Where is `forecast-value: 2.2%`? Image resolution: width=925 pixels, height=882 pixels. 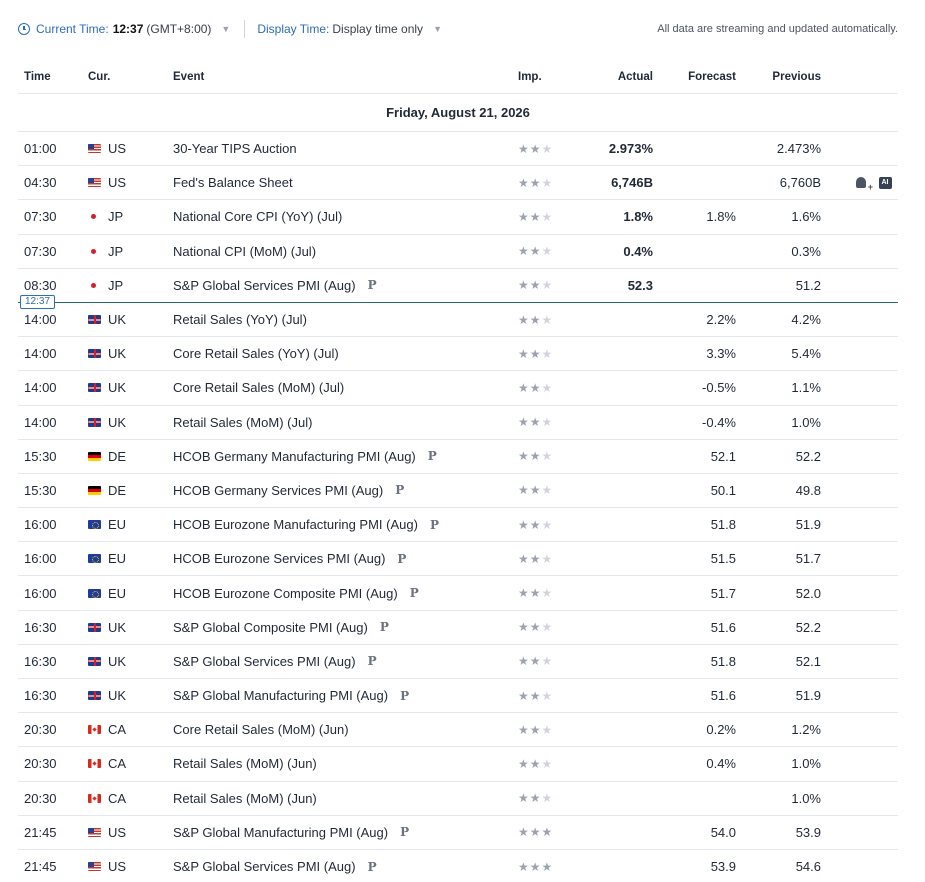 forecast-value: 2.2% is located at coordinates (721, 320).